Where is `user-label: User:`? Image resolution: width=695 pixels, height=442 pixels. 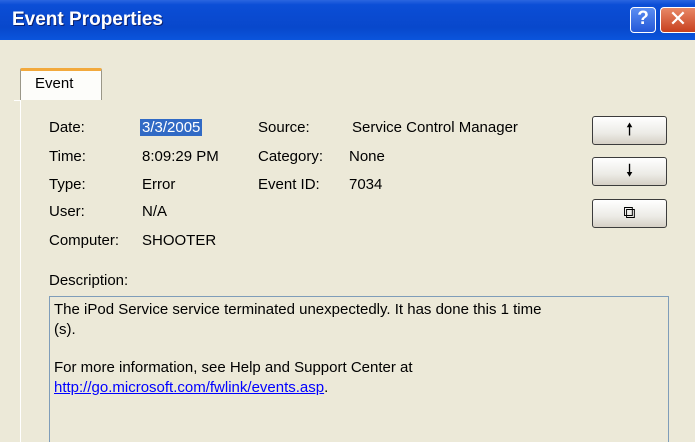
user-label: User: is located at coordinates (67, 211).